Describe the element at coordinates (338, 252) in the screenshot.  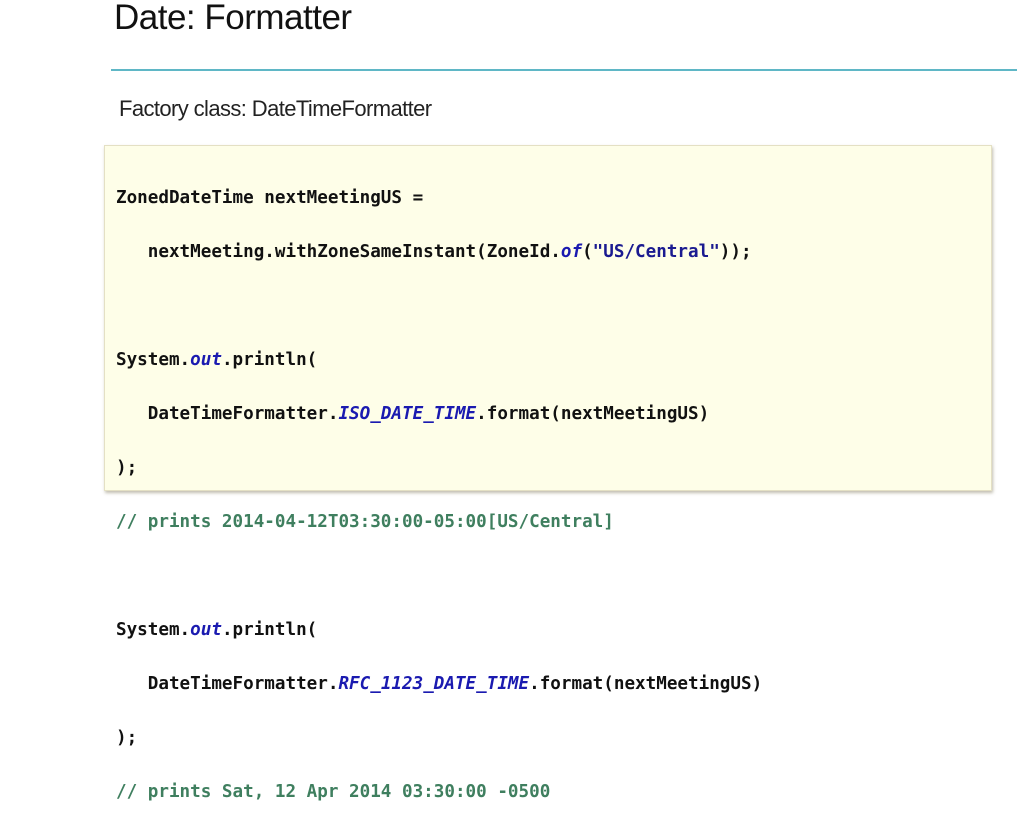
I see `code-text: nextMeeting.withZoneSameInstant(ZoneId.` at that location.